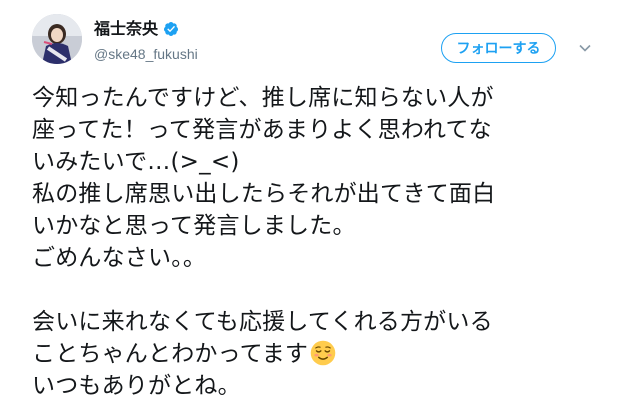 The image size is (623, 417). I want to click on follow-button: フォローする, so click(498, 48).